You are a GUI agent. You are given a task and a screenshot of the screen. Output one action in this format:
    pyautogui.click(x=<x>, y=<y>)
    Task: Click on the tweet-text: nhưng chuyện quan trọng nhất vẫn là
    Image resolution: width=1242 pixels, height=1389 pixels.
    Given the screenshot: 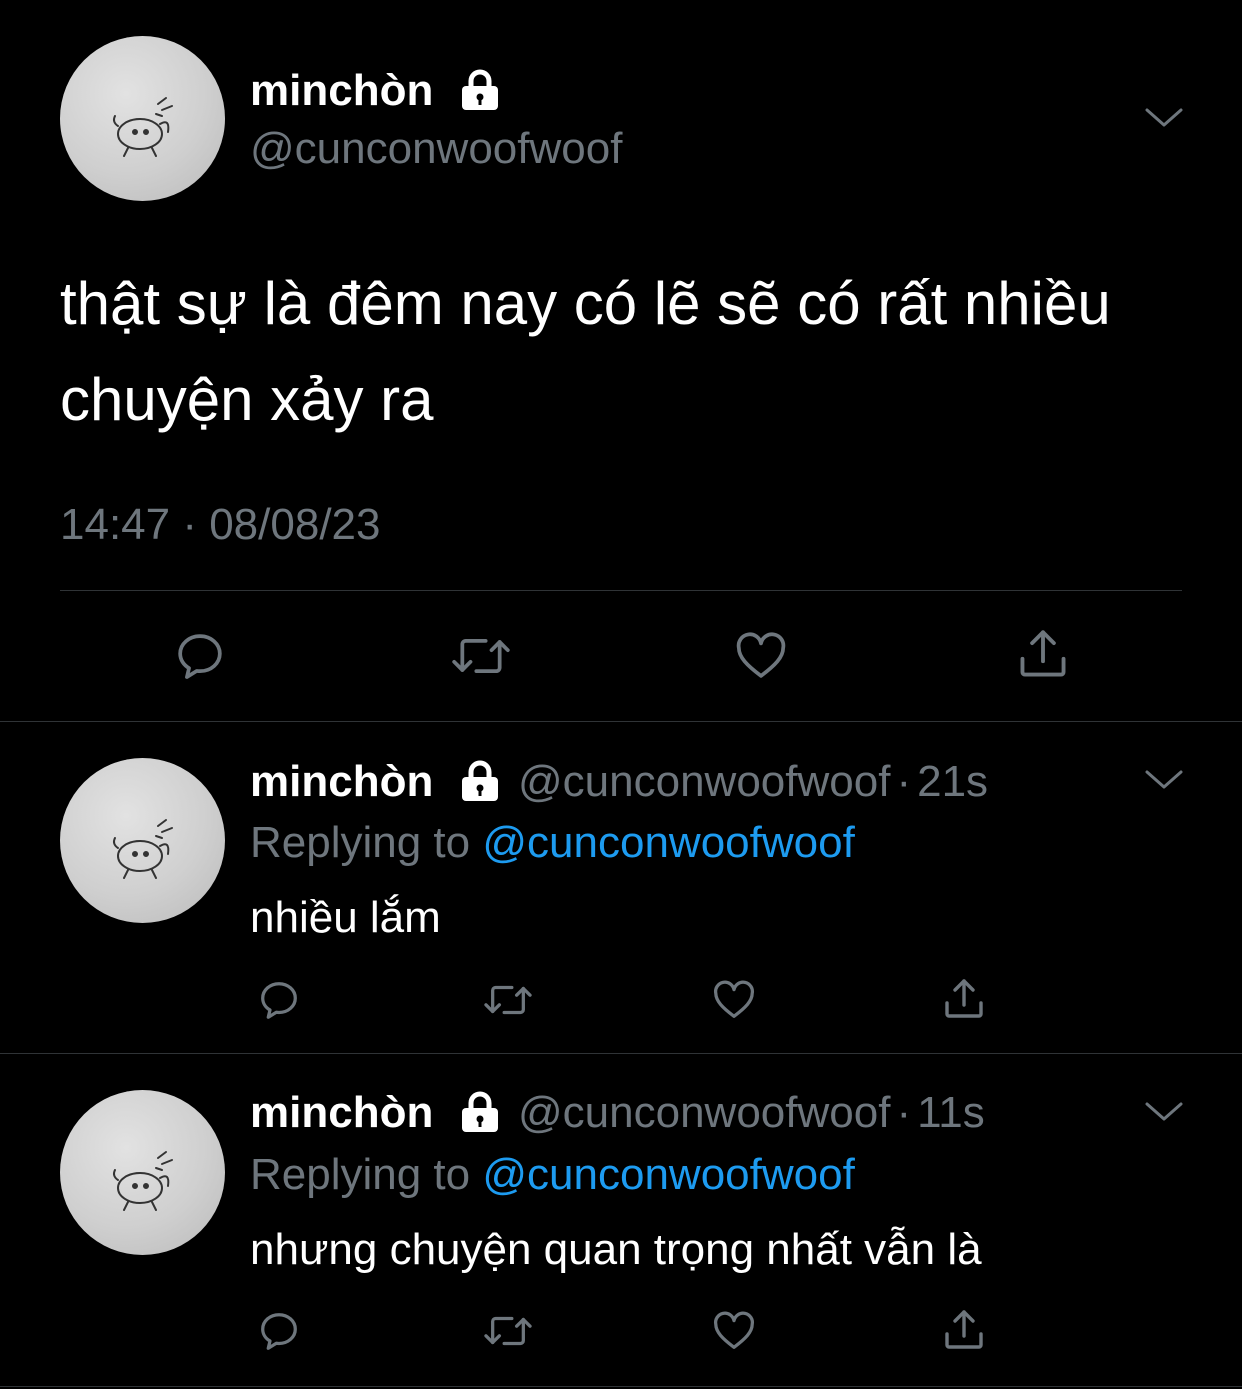 What is the action you would take?
    pyautogui.click(x=616, y=1249)
    